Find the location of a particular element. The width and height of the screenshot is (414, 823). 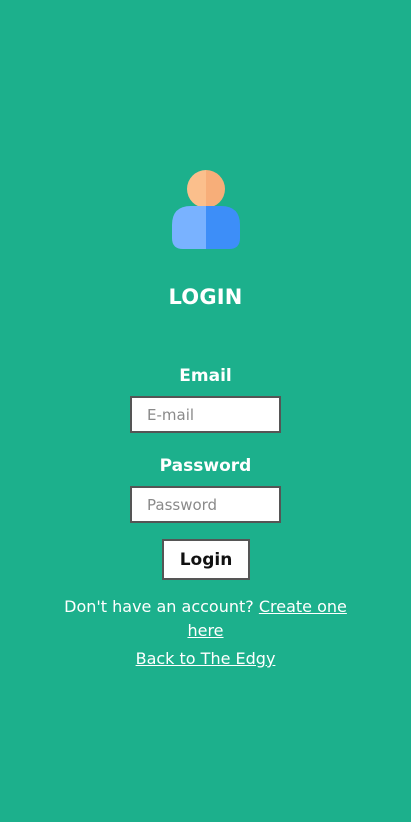

email-label: Email is located at coordinates (205, 376).